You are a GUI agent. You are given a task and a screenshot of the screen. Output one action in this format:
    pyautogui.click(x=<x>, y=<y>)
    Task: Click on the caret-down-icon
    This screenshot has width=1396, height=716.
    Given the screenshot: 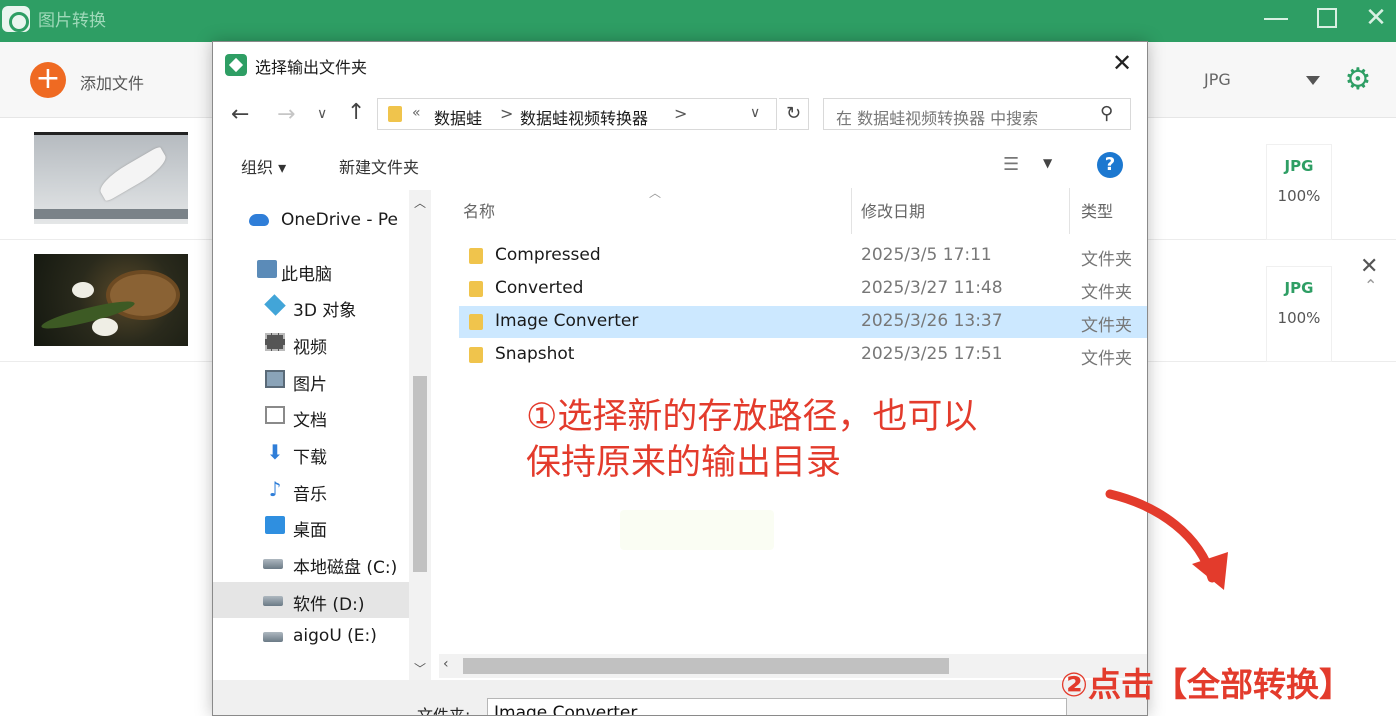 What is the action you would take?
    pyautogui.click(x=1313, y=80)
    